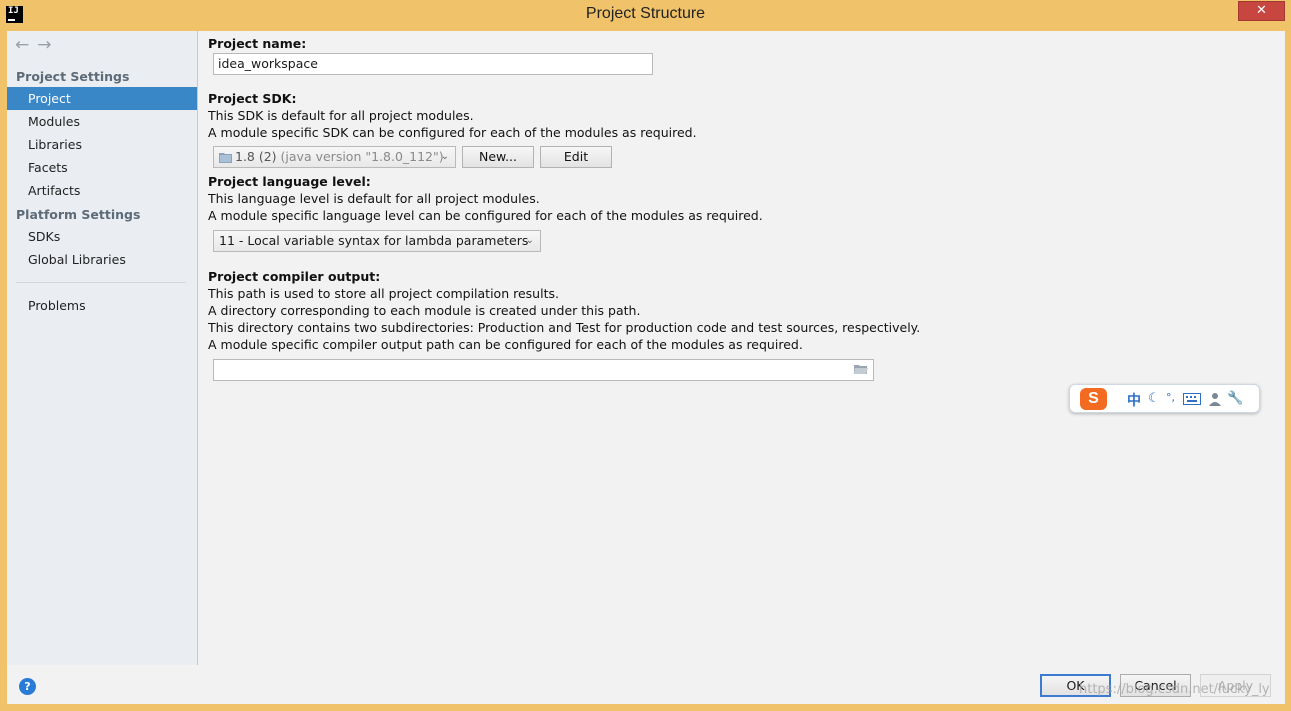  Describe the element at coordinates (1093, 399) in the screenshot. I see `sogou-logo-icon: S` at that location.